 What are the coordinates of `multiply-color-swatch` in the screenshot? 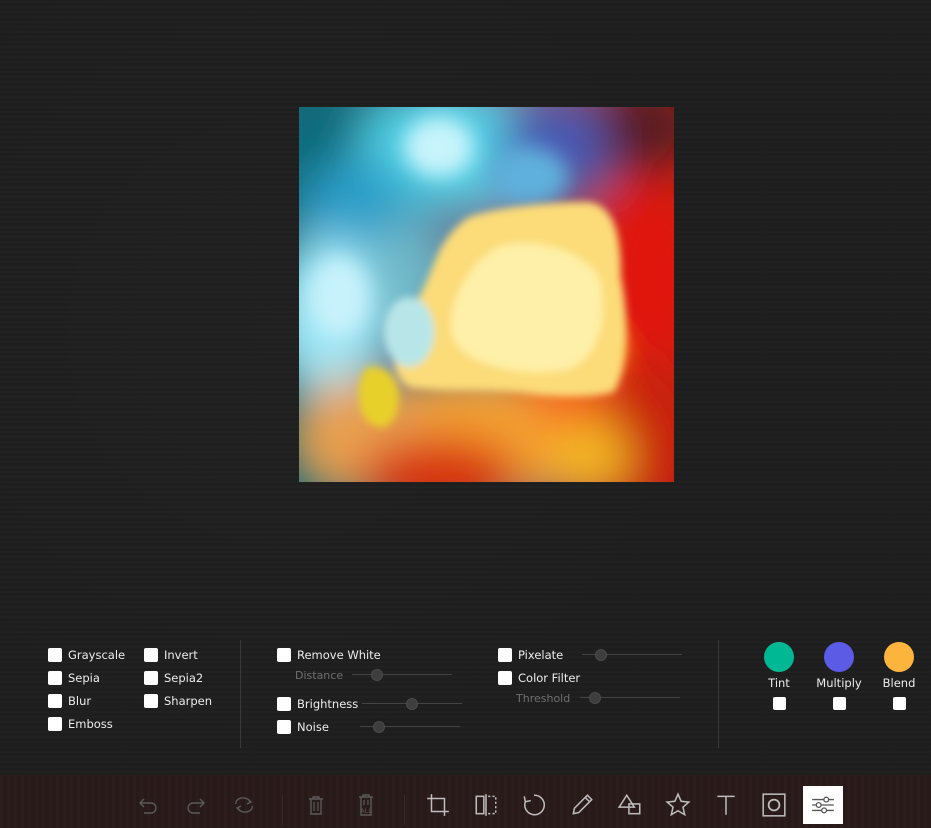 It's located at (839, 657).